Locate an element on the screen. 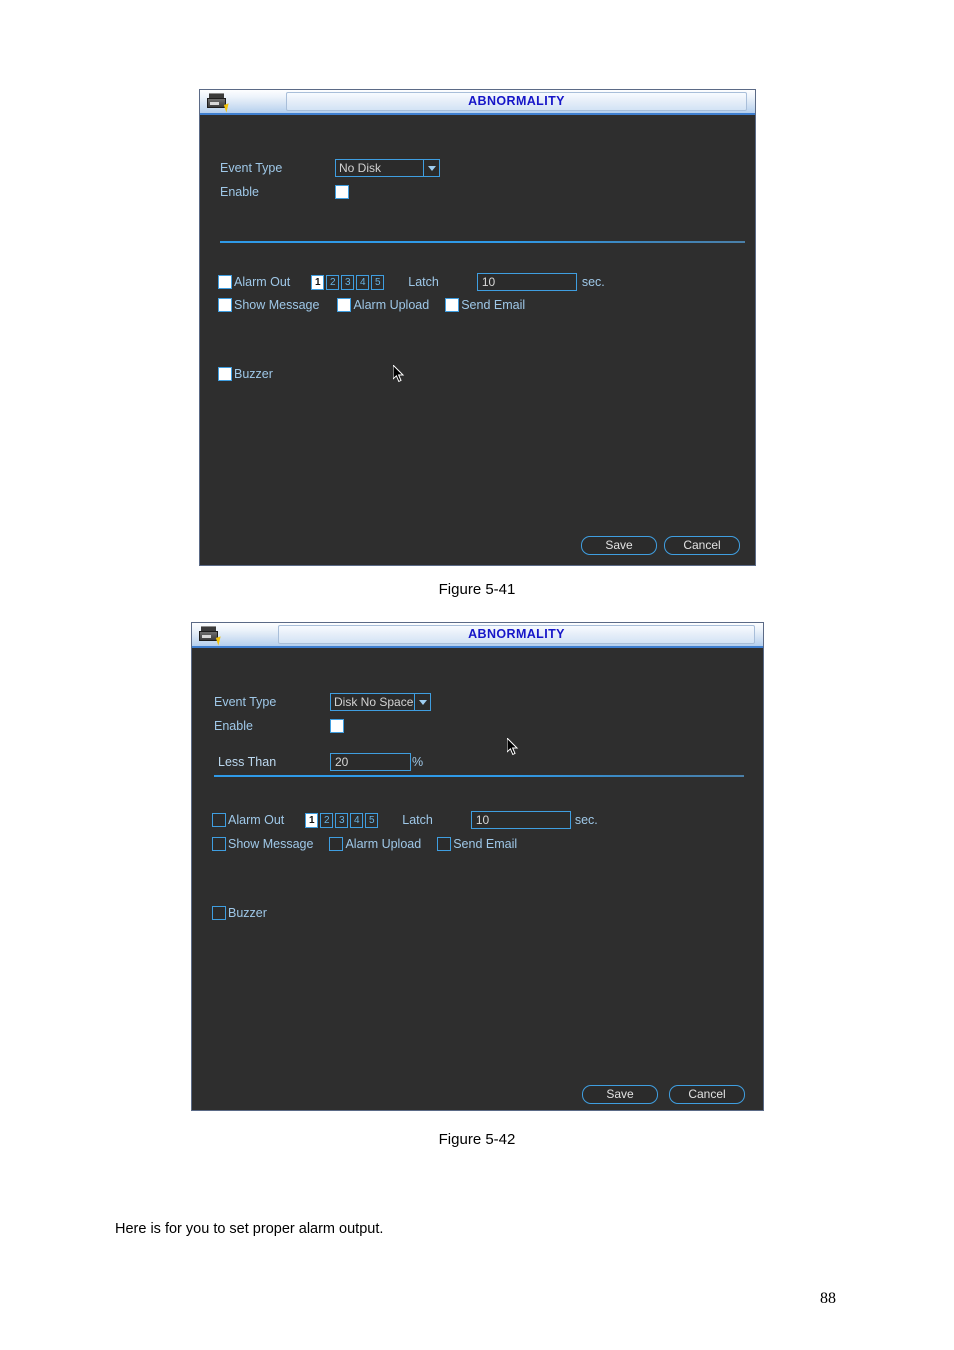 Image resolution: width=954 pixels, height=1350 pixels. figure-caption-1: Figure 5-41 is located at coordinates (477, 589).